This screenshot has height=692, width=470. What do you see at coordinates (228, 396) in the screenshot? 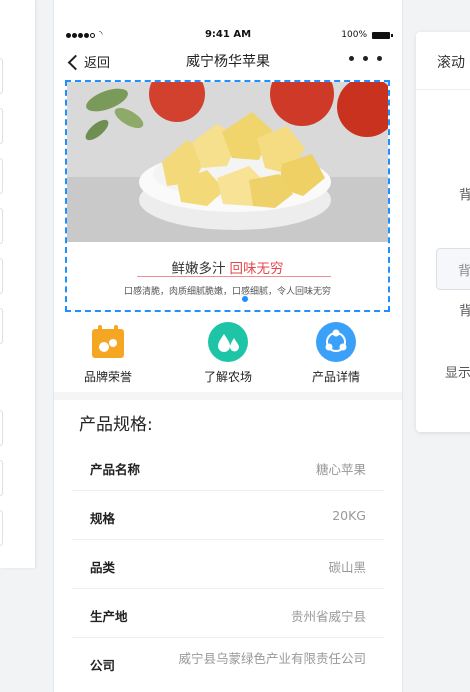
I see `section-divider` at bounding box center [228, 396].